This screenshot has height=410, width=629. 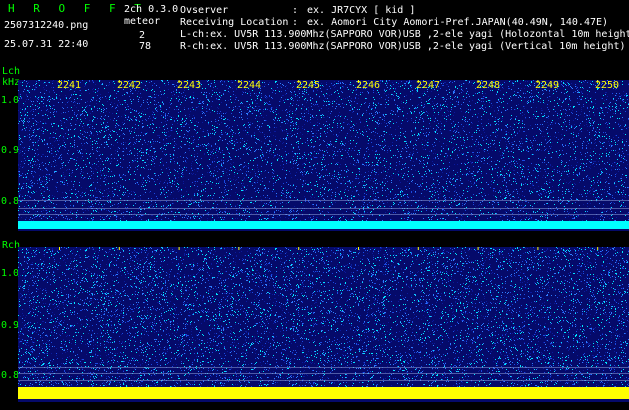 I want to click on rch-ytick-label: 1.0, so click(x=10, y=274).